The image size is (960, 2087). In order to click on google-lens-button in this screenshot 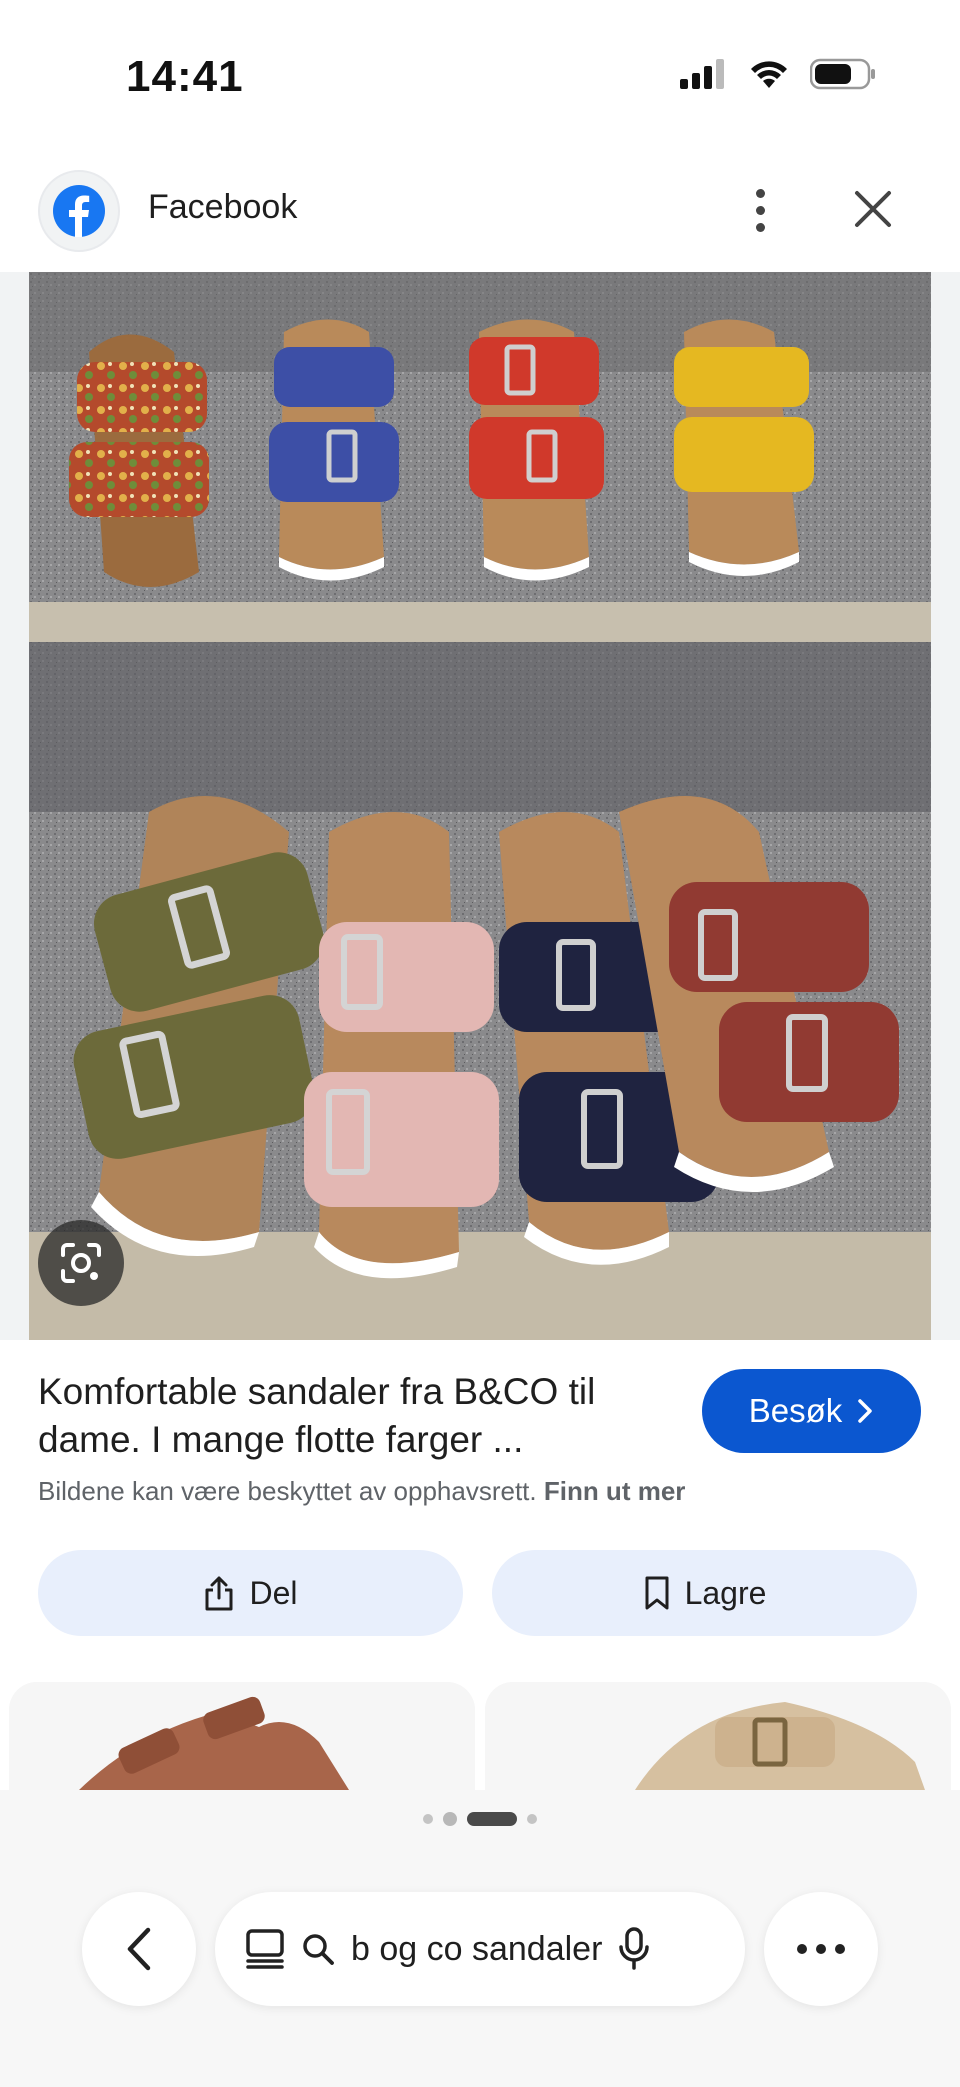, I will do `click(81, 1263)`.